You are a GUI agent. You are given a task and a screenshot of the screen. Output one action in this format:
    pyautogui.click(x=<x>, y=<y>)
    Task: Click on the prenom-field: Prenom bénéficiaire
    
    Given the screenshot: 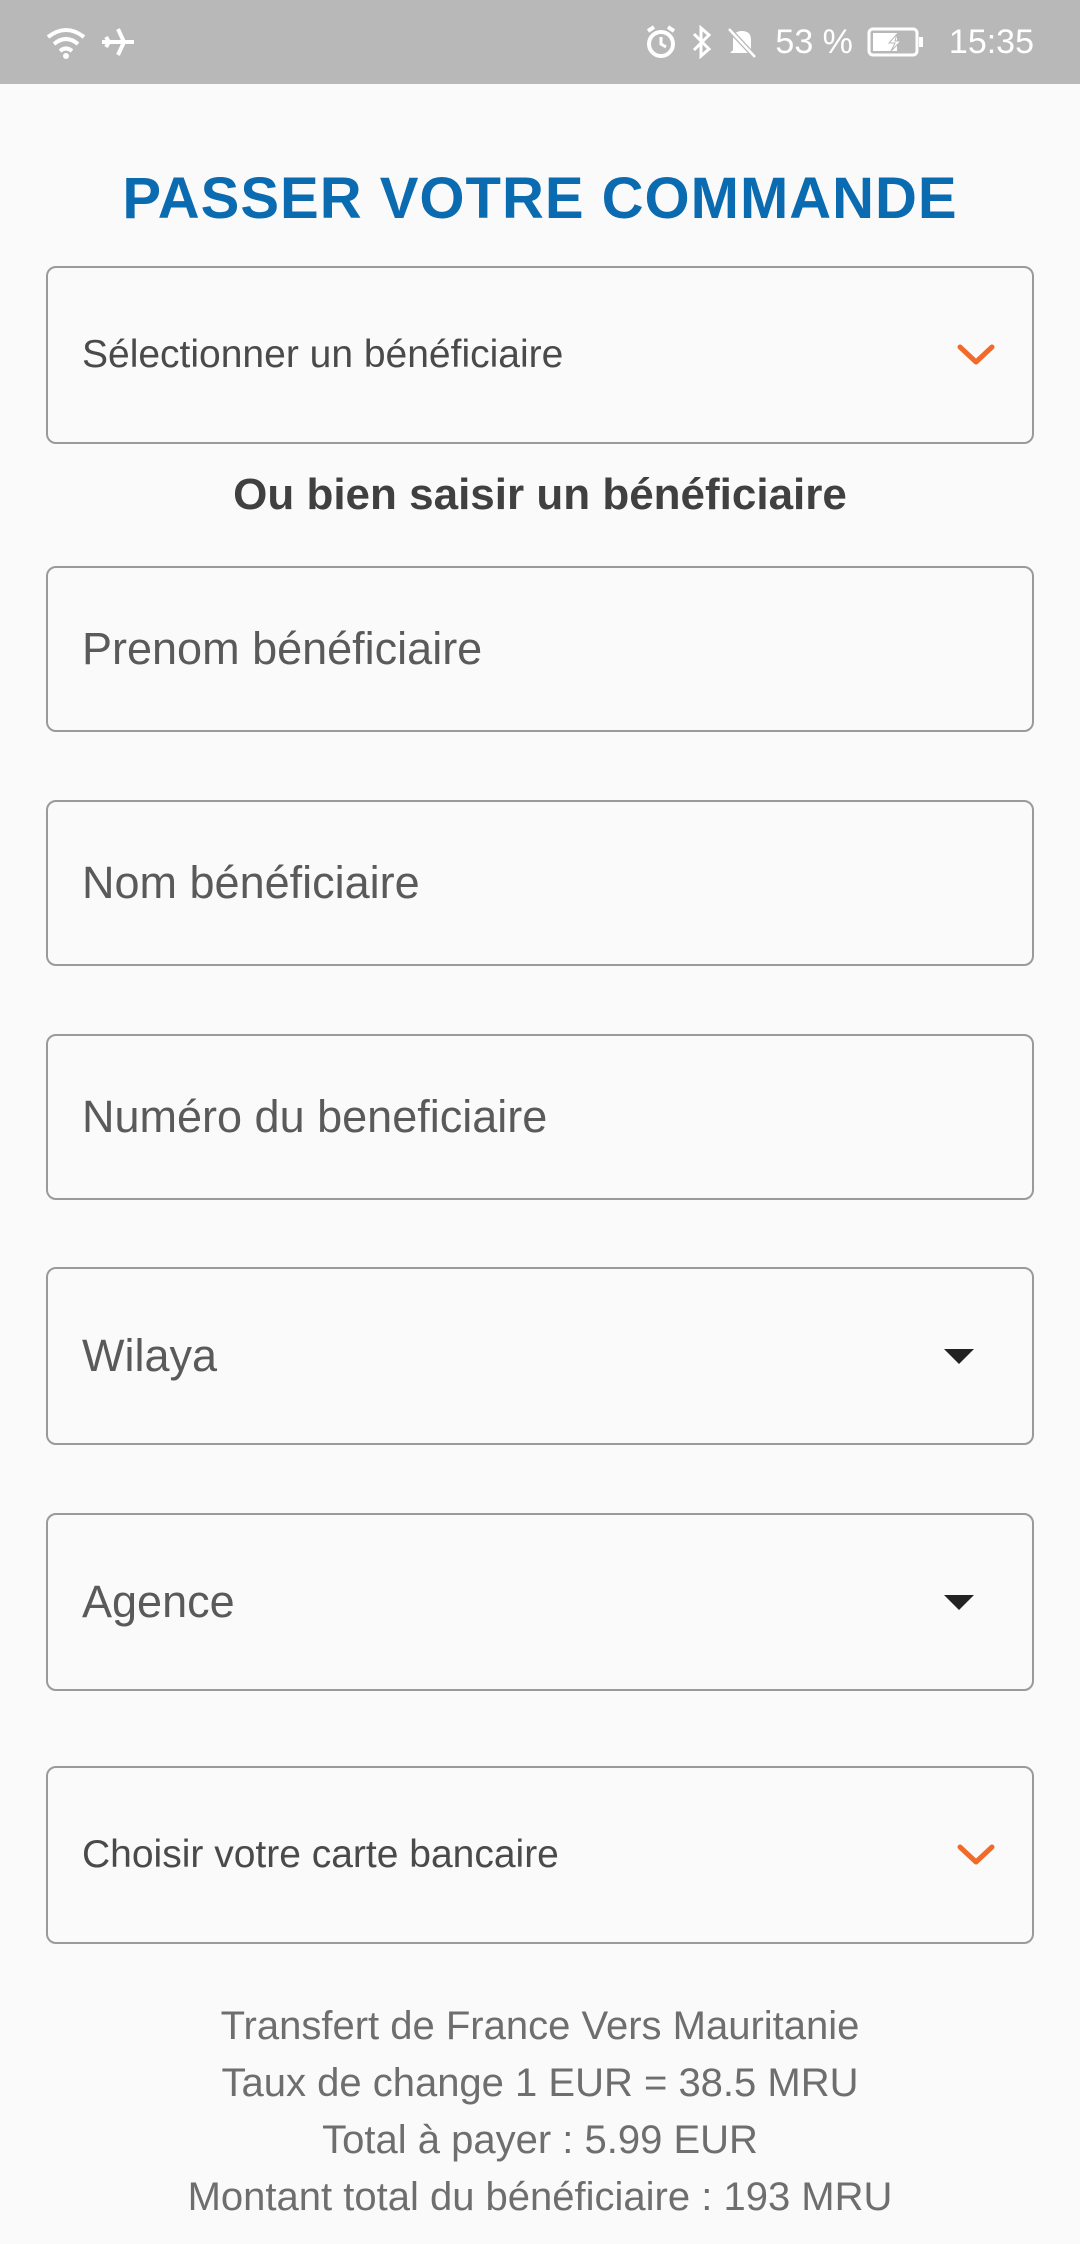 What is the action you would take?
    pyautogui.click(x=540, y=649)
    